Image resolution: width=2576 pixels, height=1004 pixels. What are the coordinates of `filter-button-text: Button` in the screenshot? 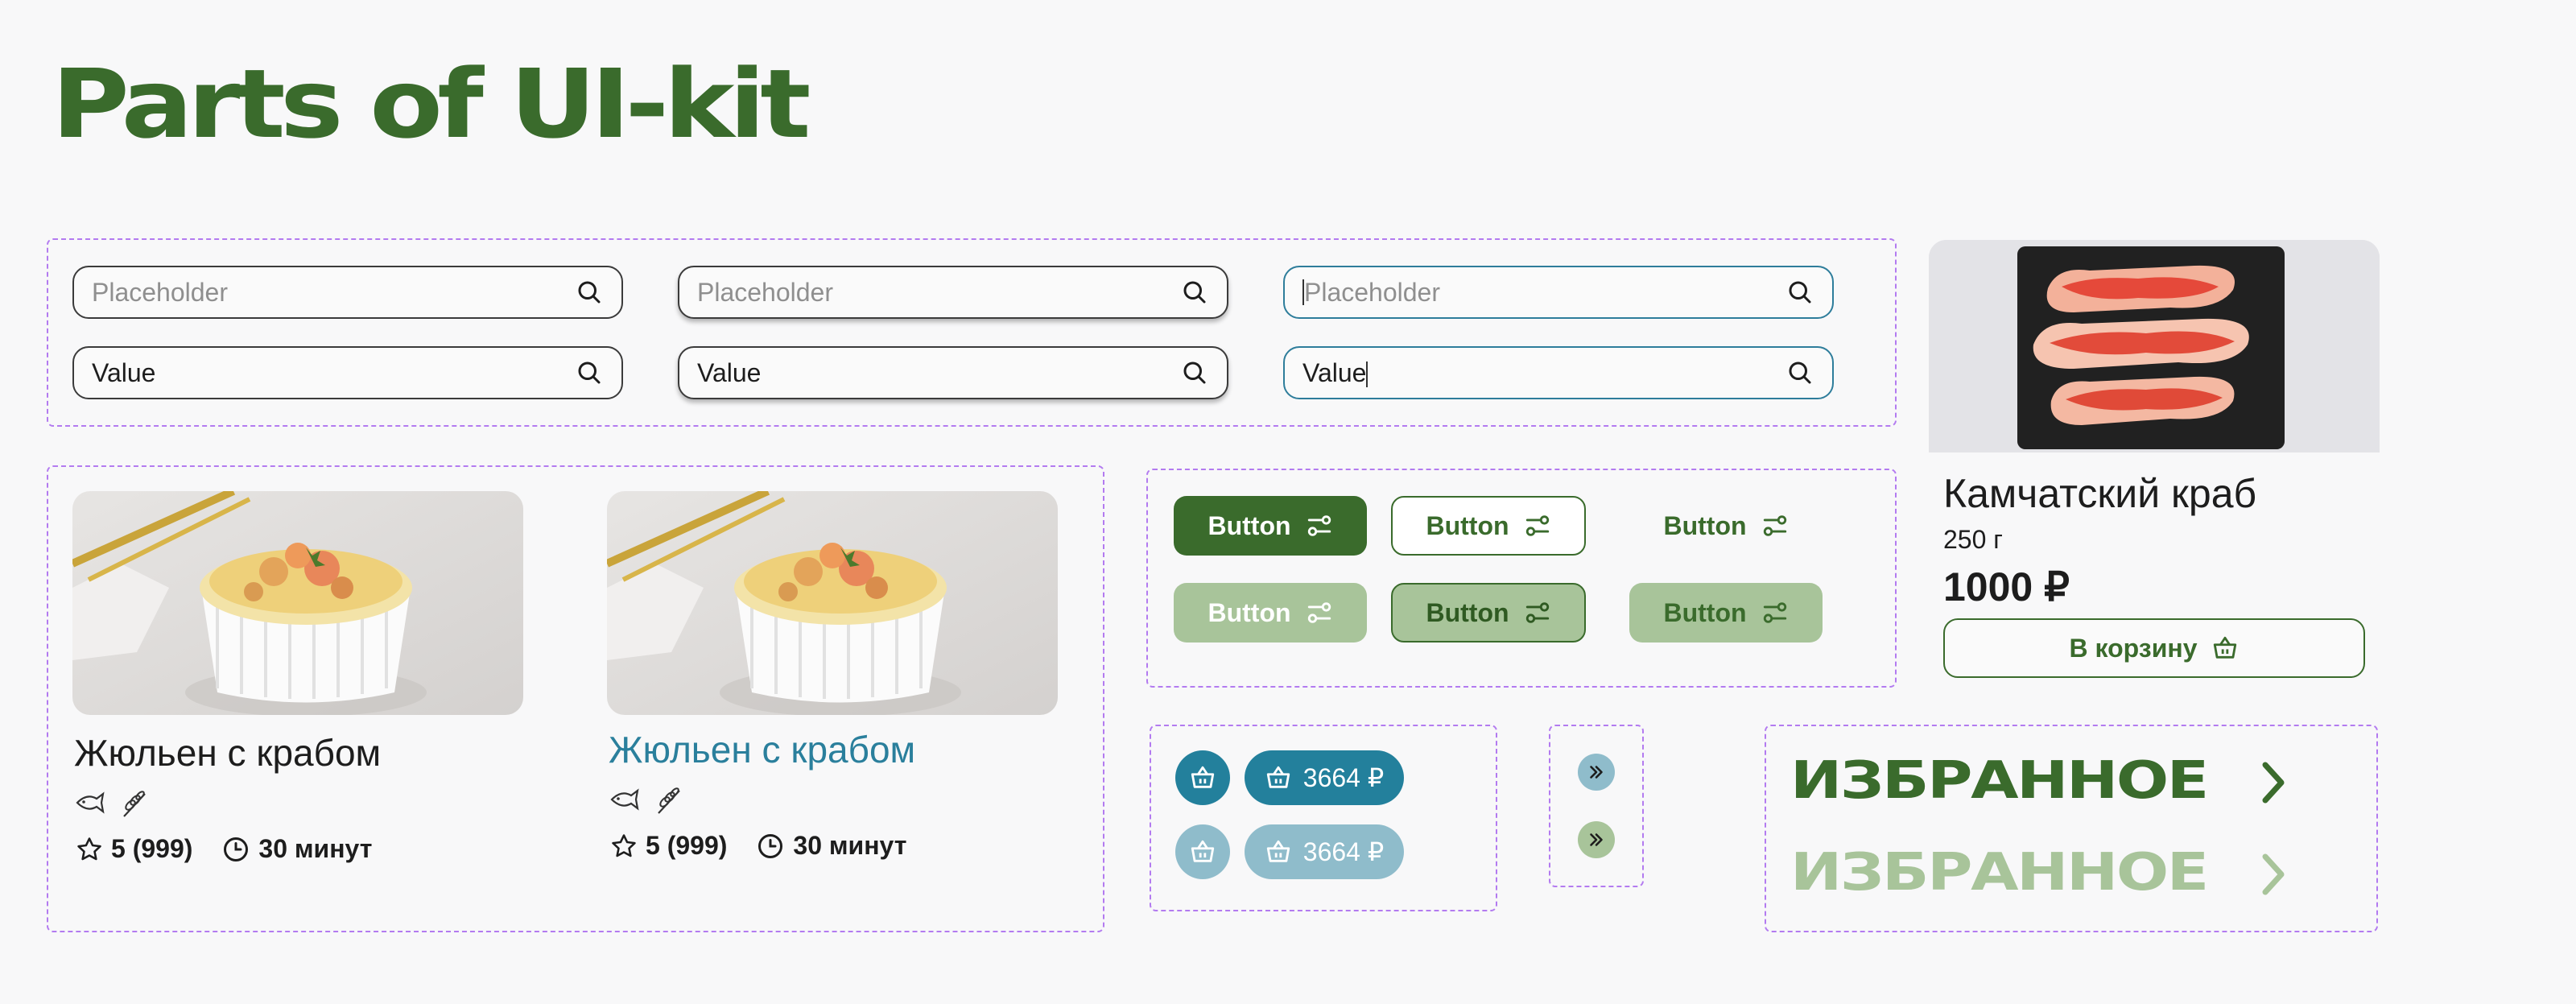 It's located at (1726, 526).